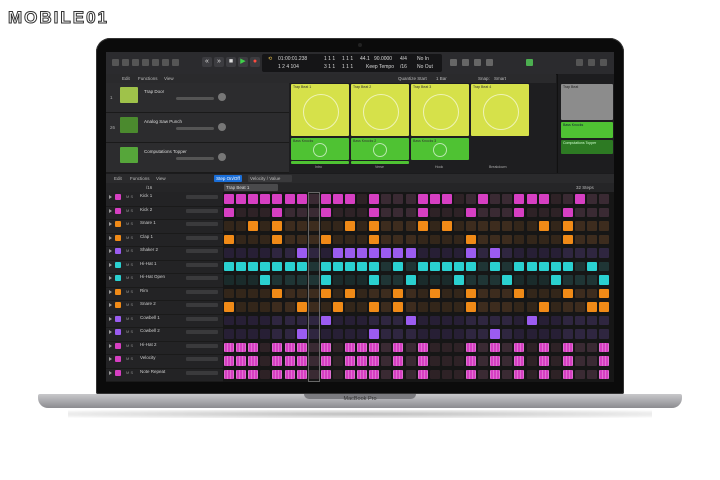 The image size is (720, 480). I want to click on live-loop-cell: Trap Beat 2, so click(380, 110).